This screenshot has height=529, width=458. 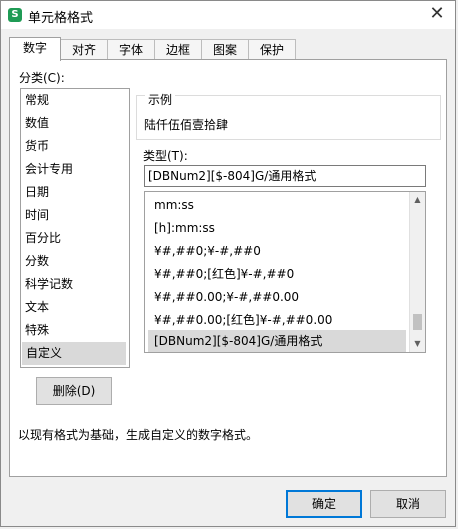 I want to click on title-bar: S 单元格格式 ✕, so click(x=228, y=15).